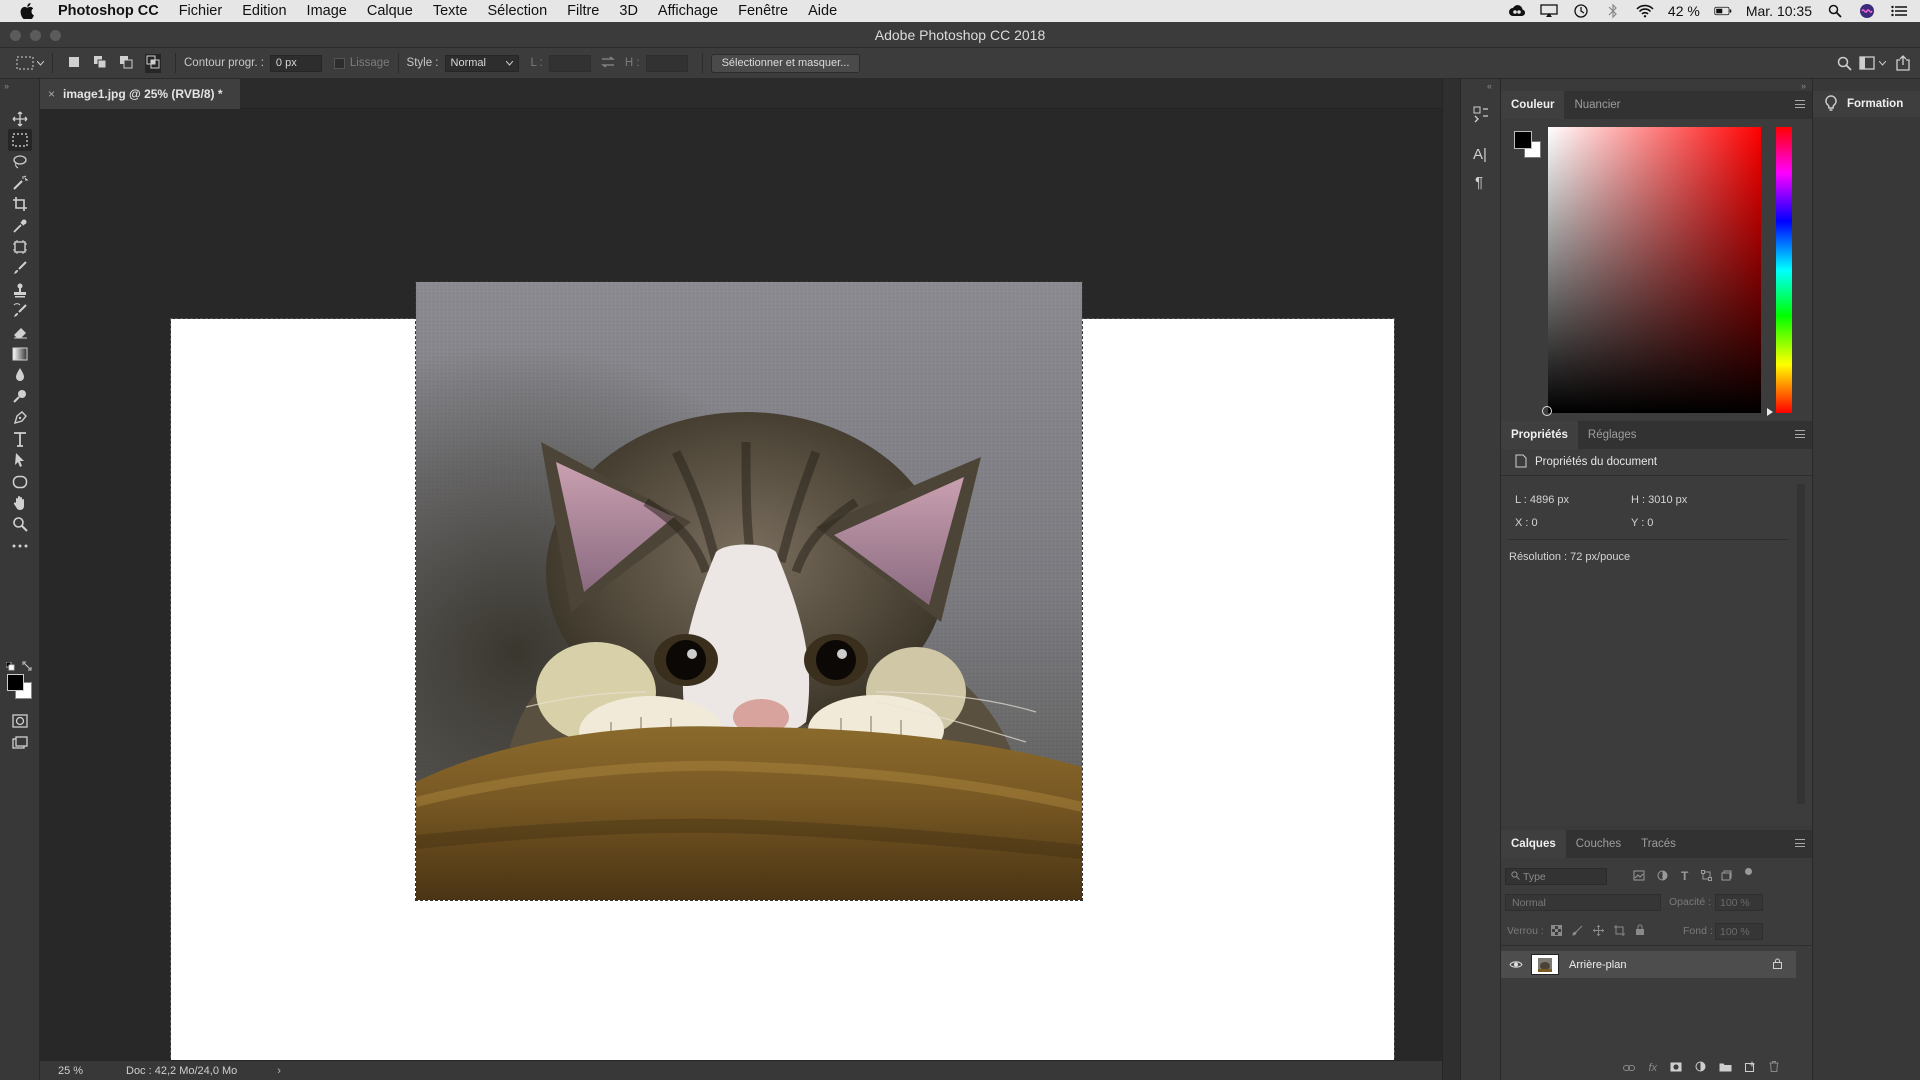  Describe the element at coordinates (20, 247) in the screenshot. I see `frame-tool-icon` at that location.